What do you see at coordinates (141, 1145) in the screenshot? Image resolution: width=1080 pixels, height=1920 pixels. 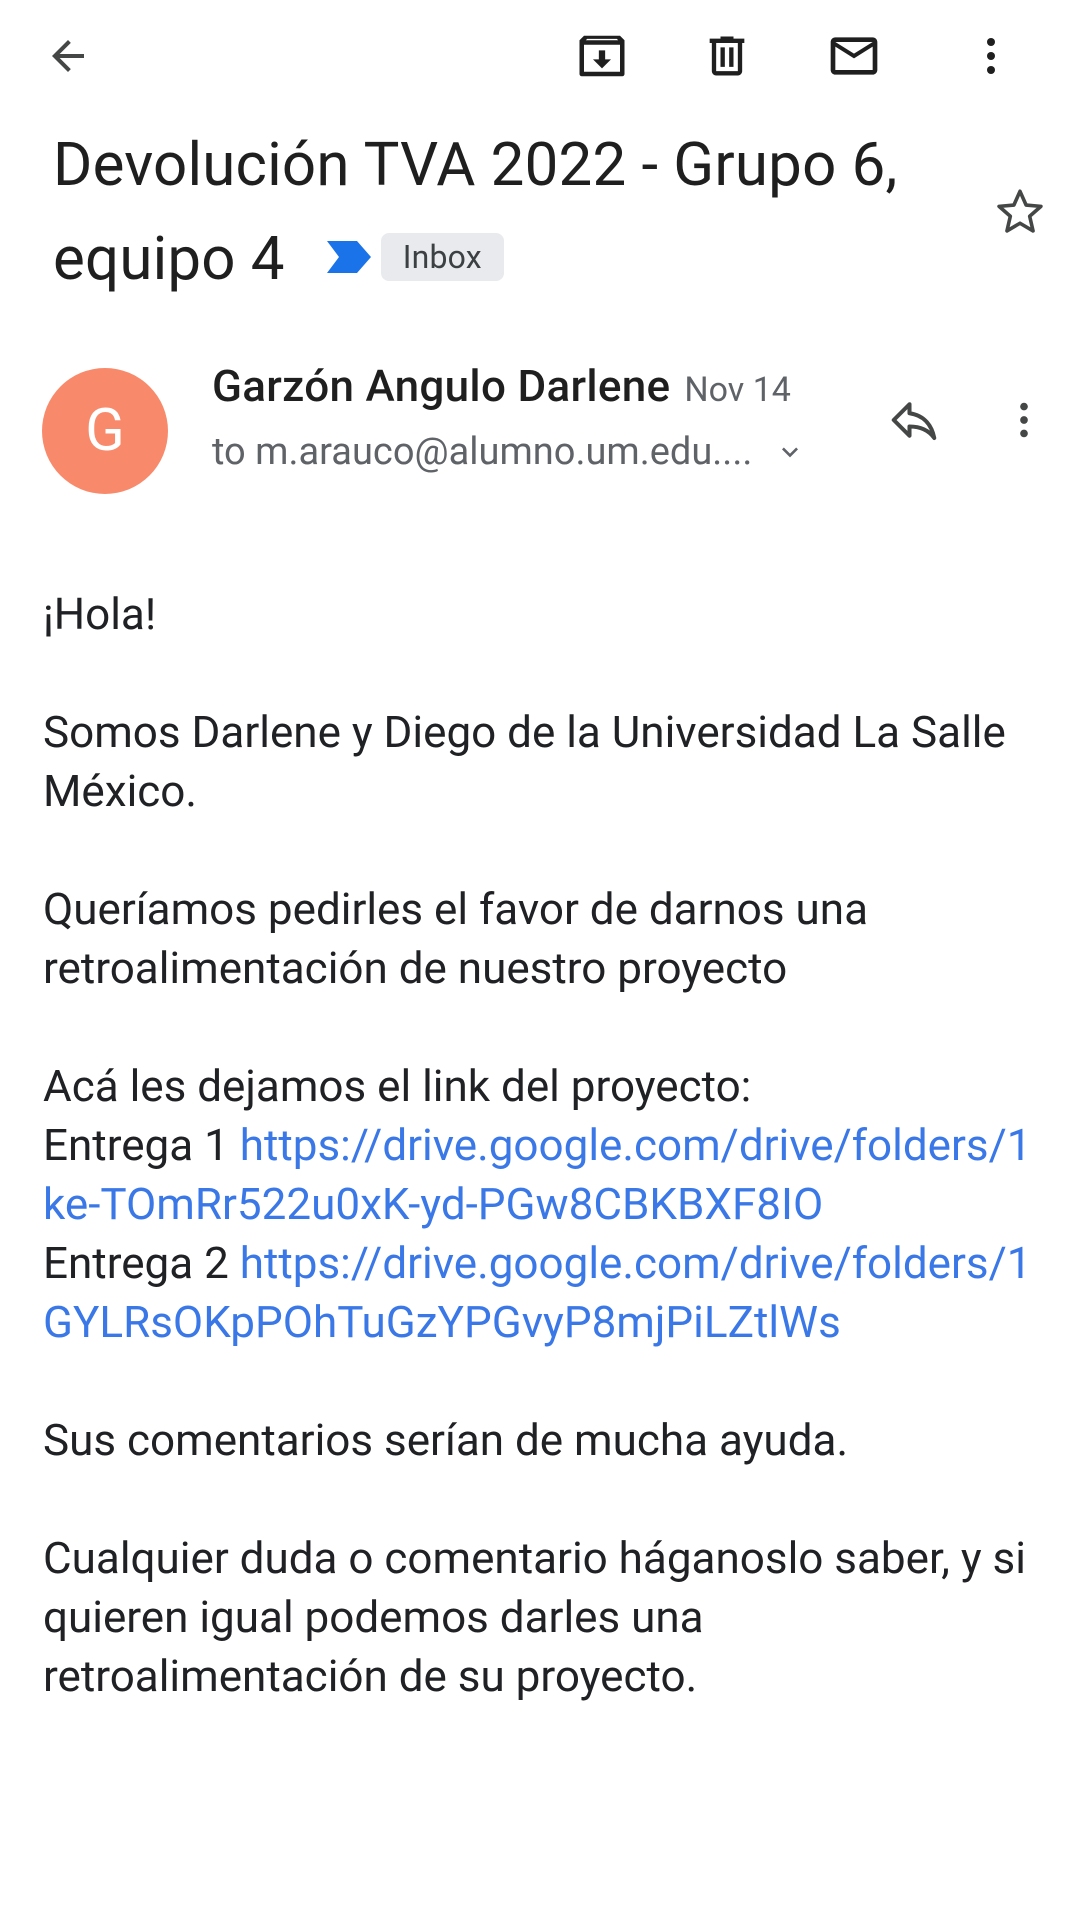 I see `entrega1-label: Entrega 1` at bounding box center [141, 1145].